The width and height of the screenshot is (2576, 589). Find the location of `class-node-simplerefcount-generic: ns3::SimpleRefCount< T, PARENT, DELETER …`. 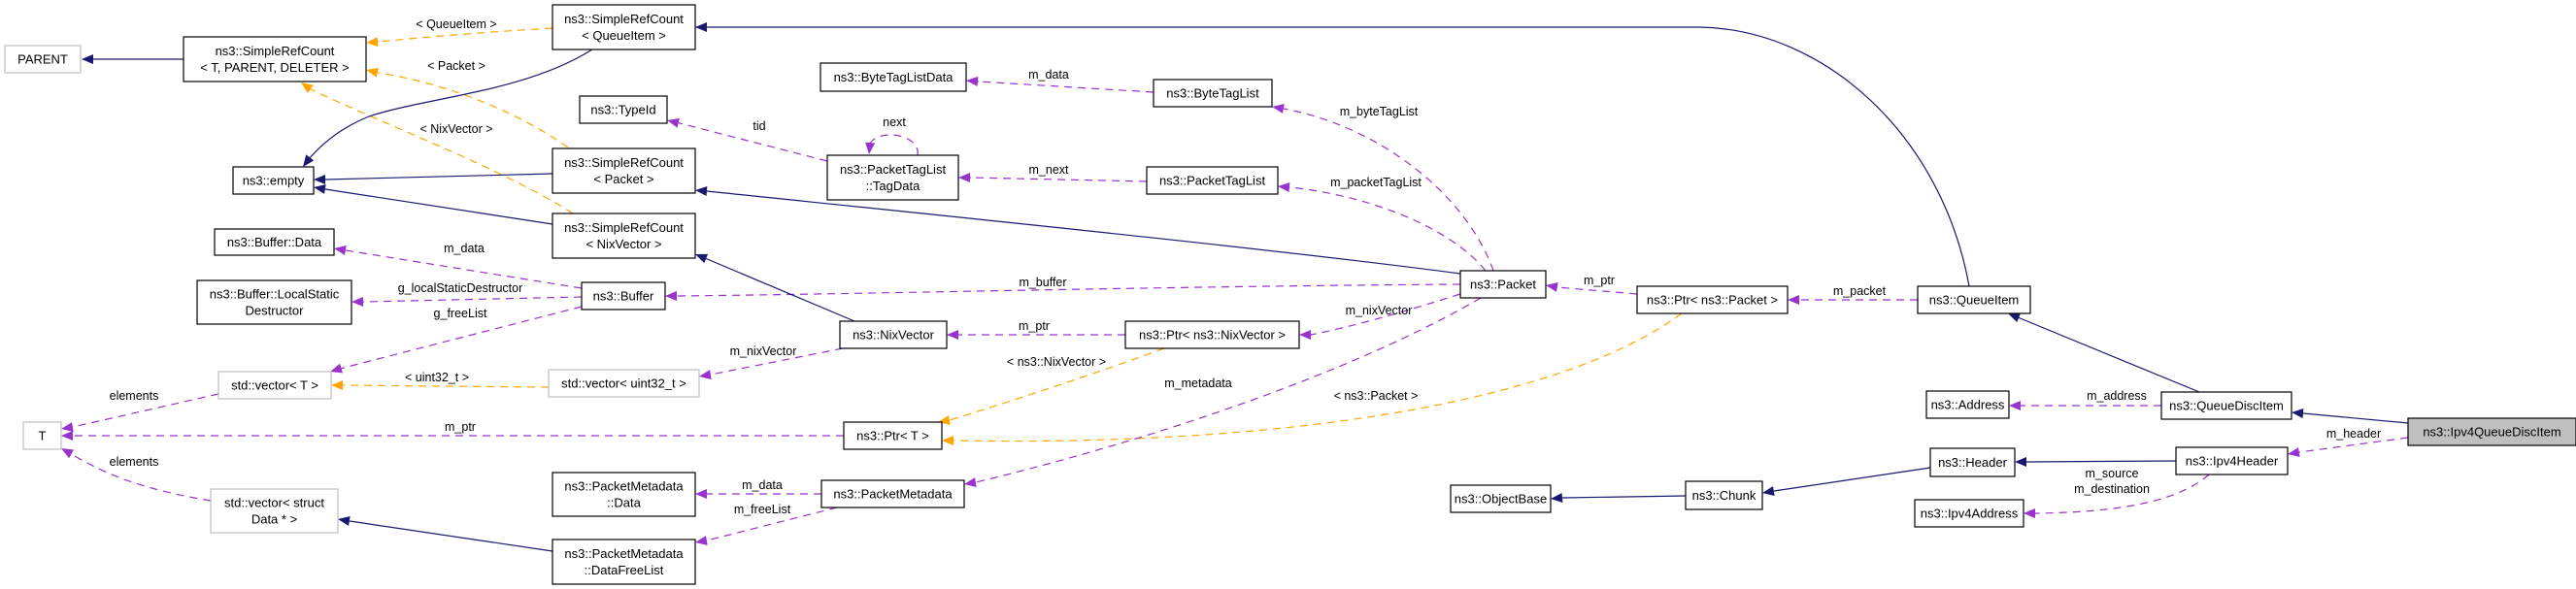

class-node-simplerefcount-generic: ns3::SimpleRefCount< T, PARENT, DELETER … is located at coordinates (275, 59).